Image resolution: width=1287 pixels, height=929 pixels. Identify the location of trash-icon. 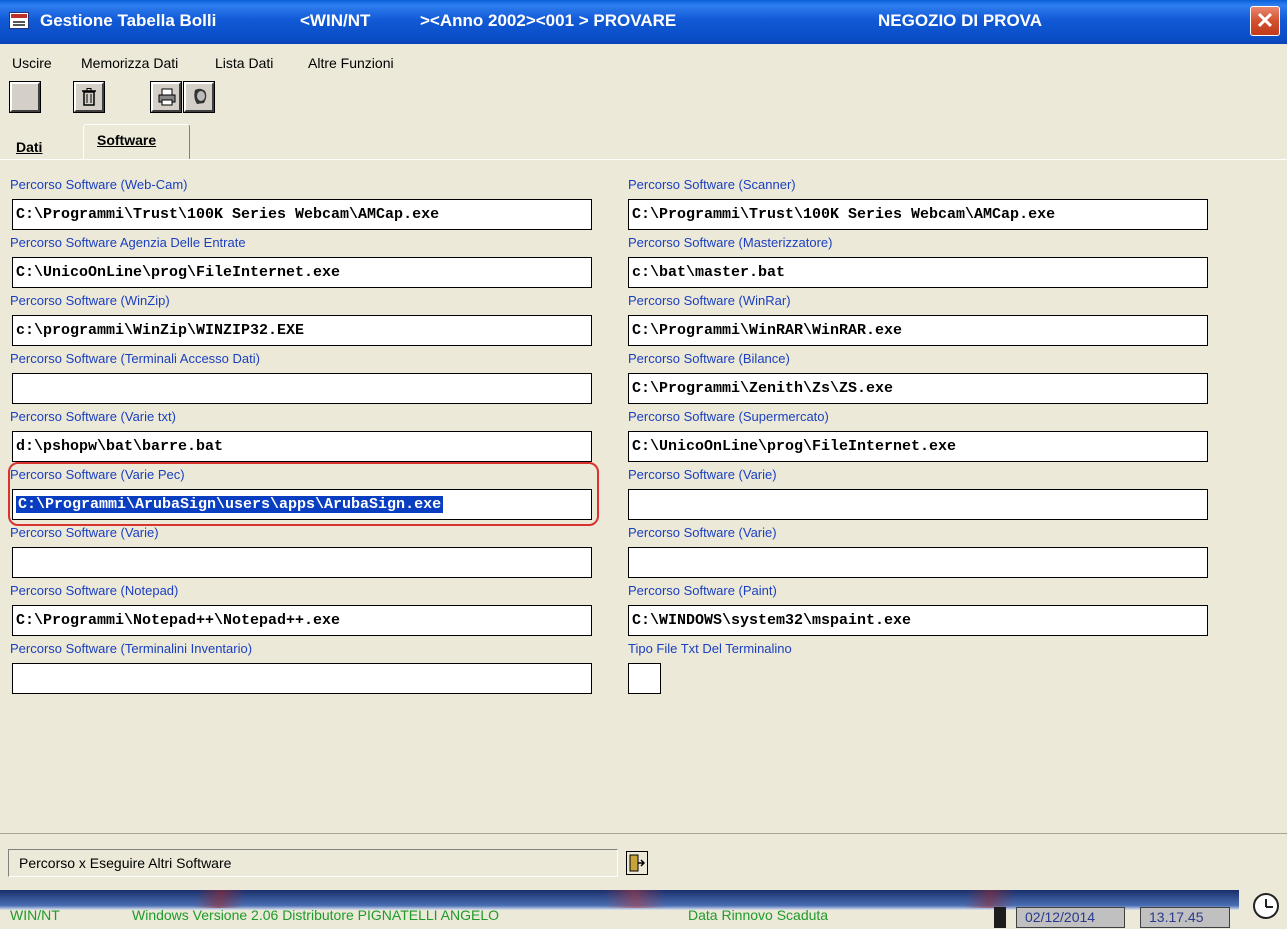
(89, 97).